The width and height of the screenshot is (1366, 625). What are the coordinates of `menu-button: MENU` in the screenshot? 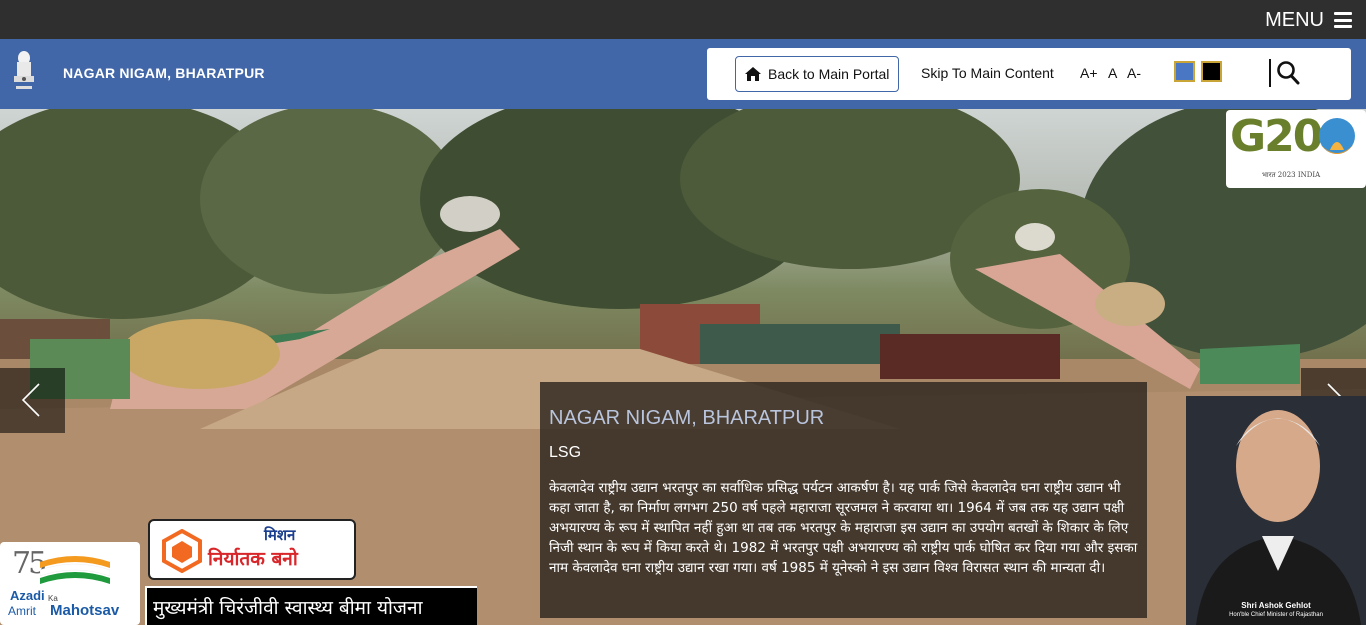 It's located at (1308, 20).